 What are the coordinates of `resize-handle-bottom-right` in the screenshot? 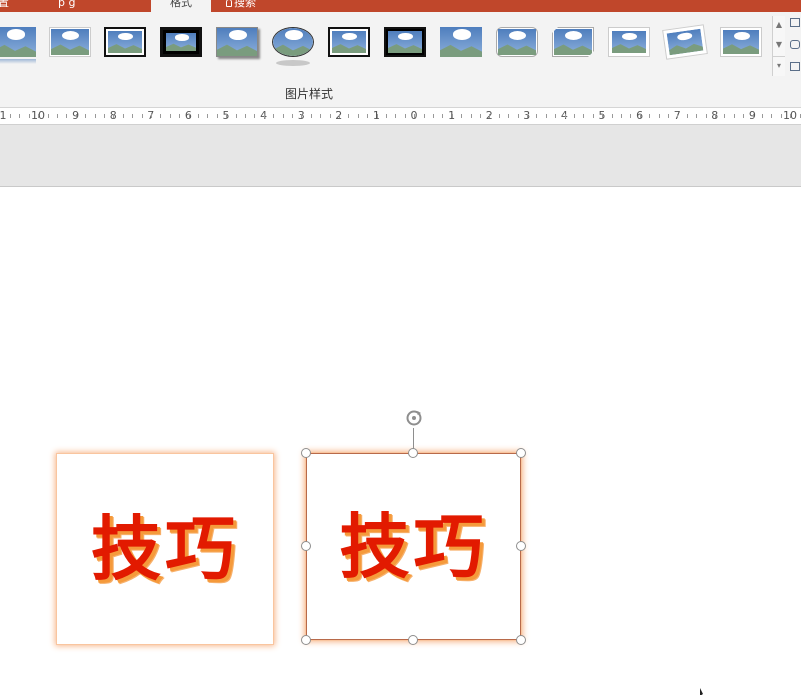 It's located at (521, 640).